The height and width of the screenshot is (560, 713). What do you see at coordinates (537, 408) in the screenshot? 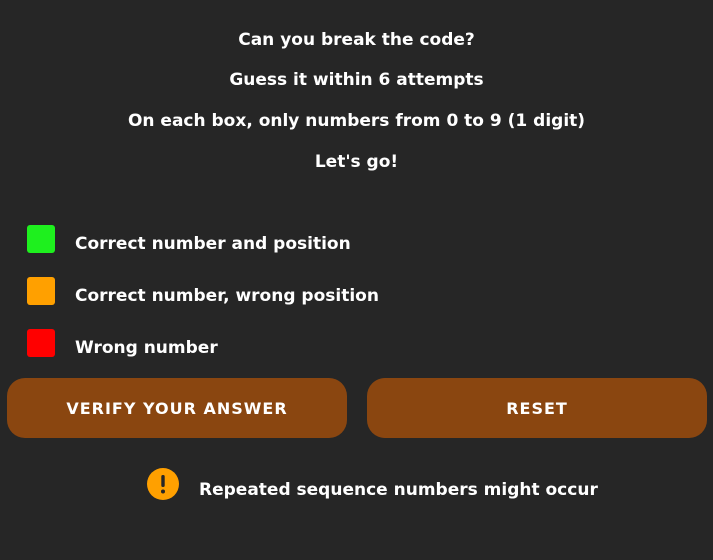
I see `reset-button: RESET` at bounding box center [537, 408].